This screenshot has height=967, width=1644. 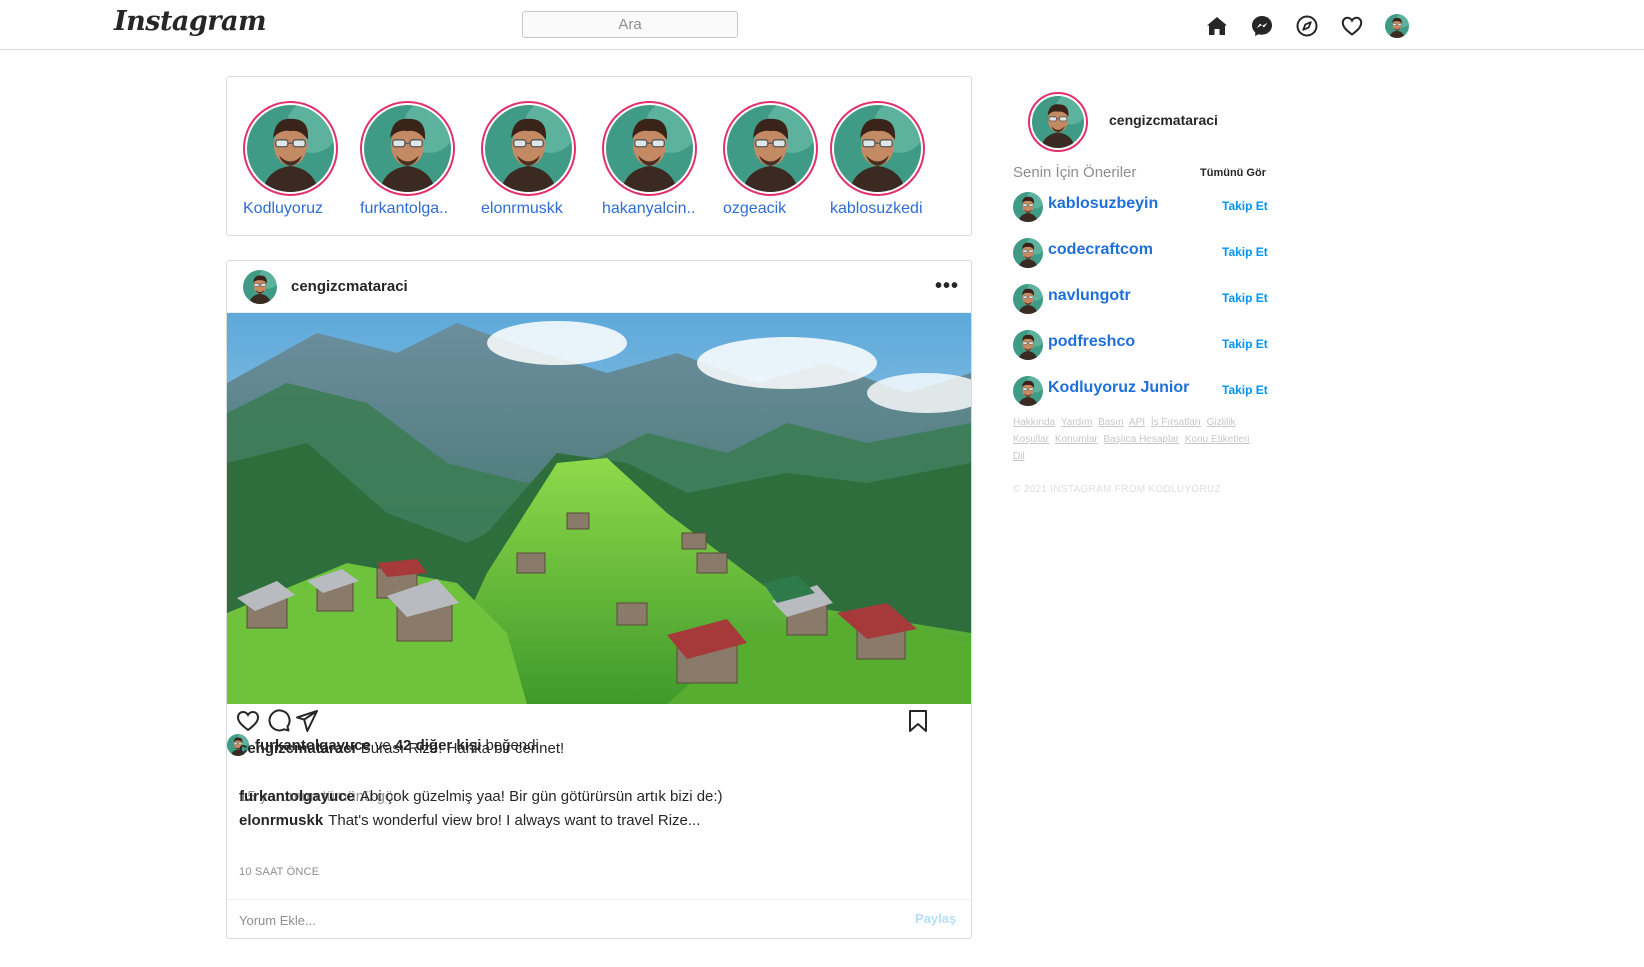 I want to click on suggestion-item: kablosuzbeyin Takip Et, so click(x=1143, y=207).